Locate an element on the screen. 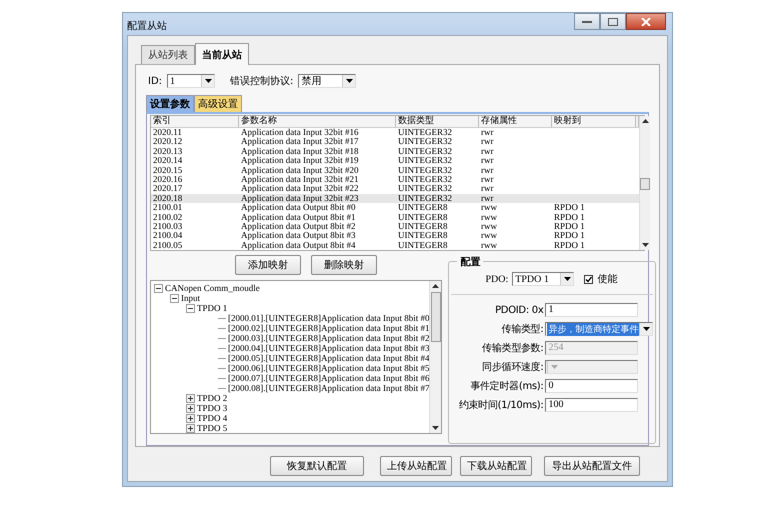  error-control-label: 错误控制协议: is located at coordinates (262, 81).